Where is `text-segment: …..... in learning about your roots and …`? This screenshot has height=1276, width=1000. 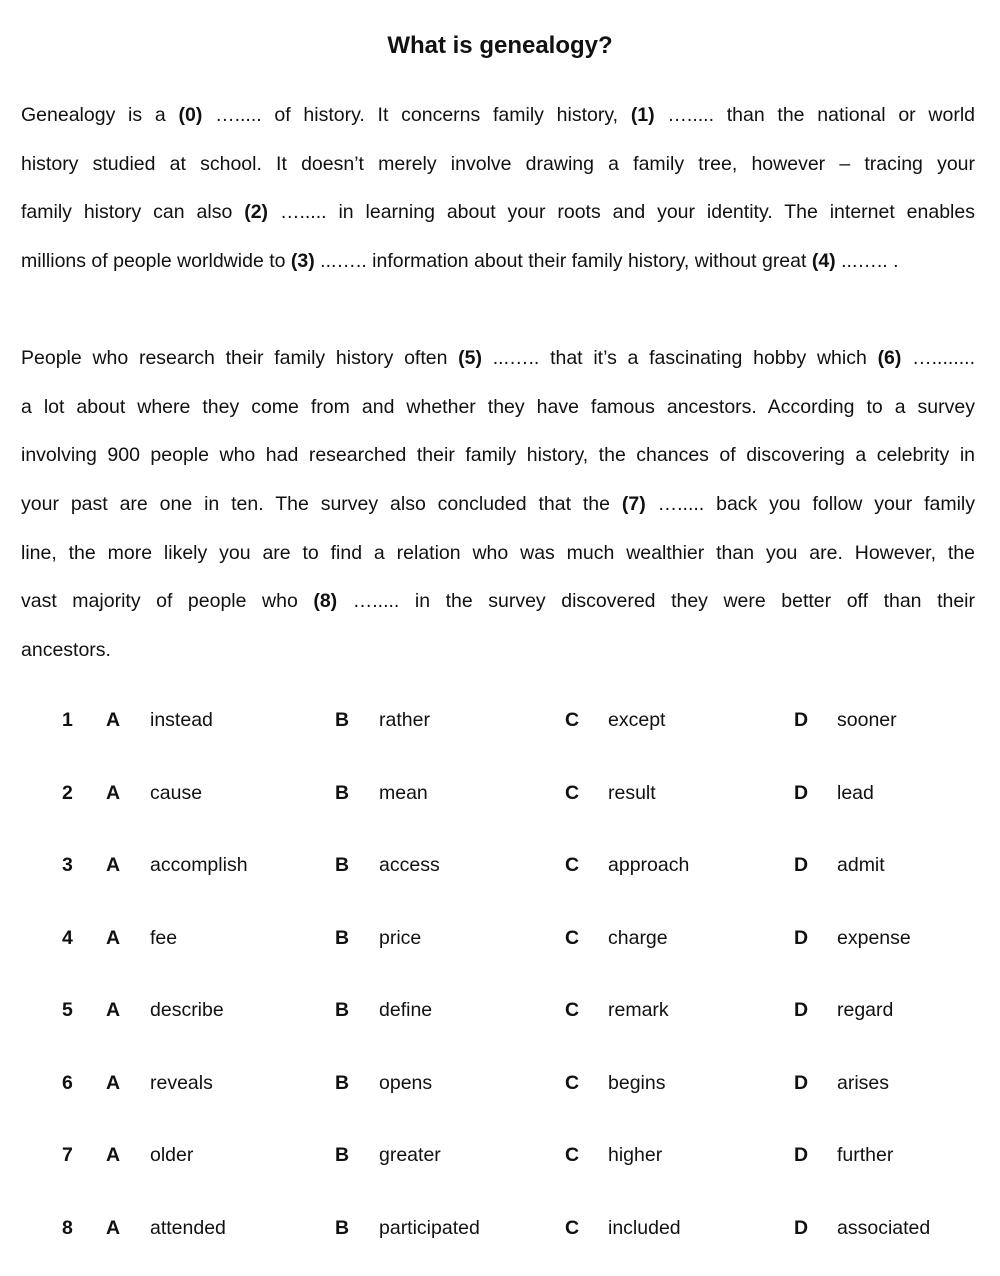 text-segment: …..... in learning about your roots and … is located at coordinates (621, 212).